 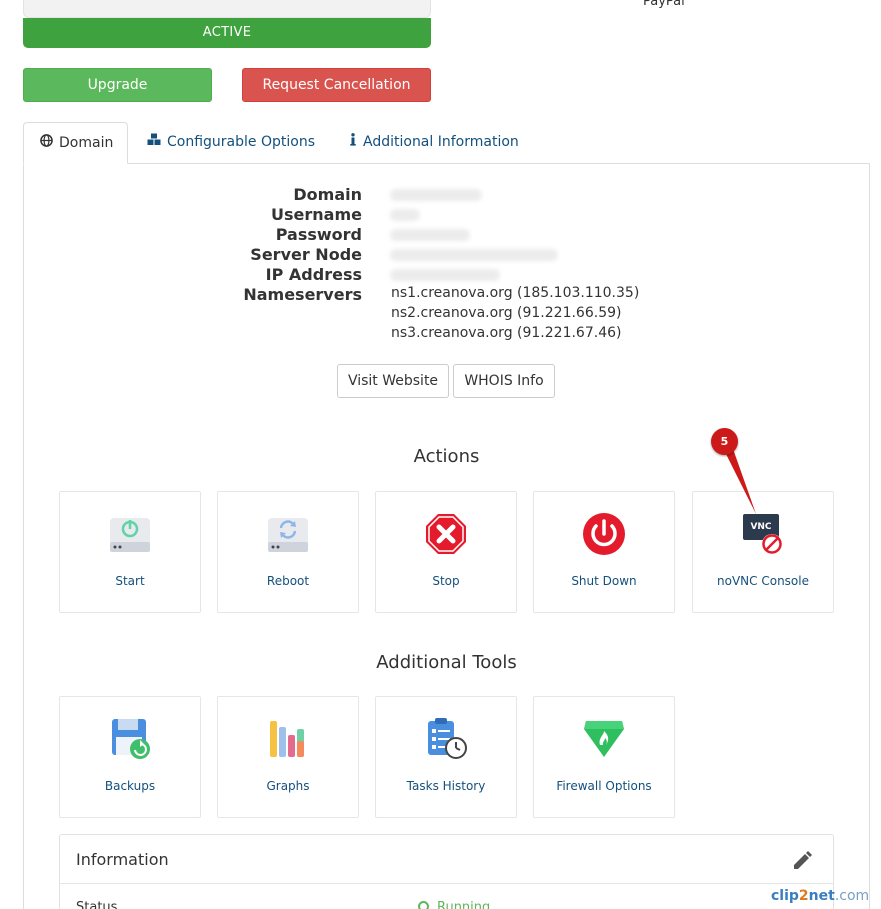 I want to click on information-card: Information Status Running, so click(x=446, y=871).